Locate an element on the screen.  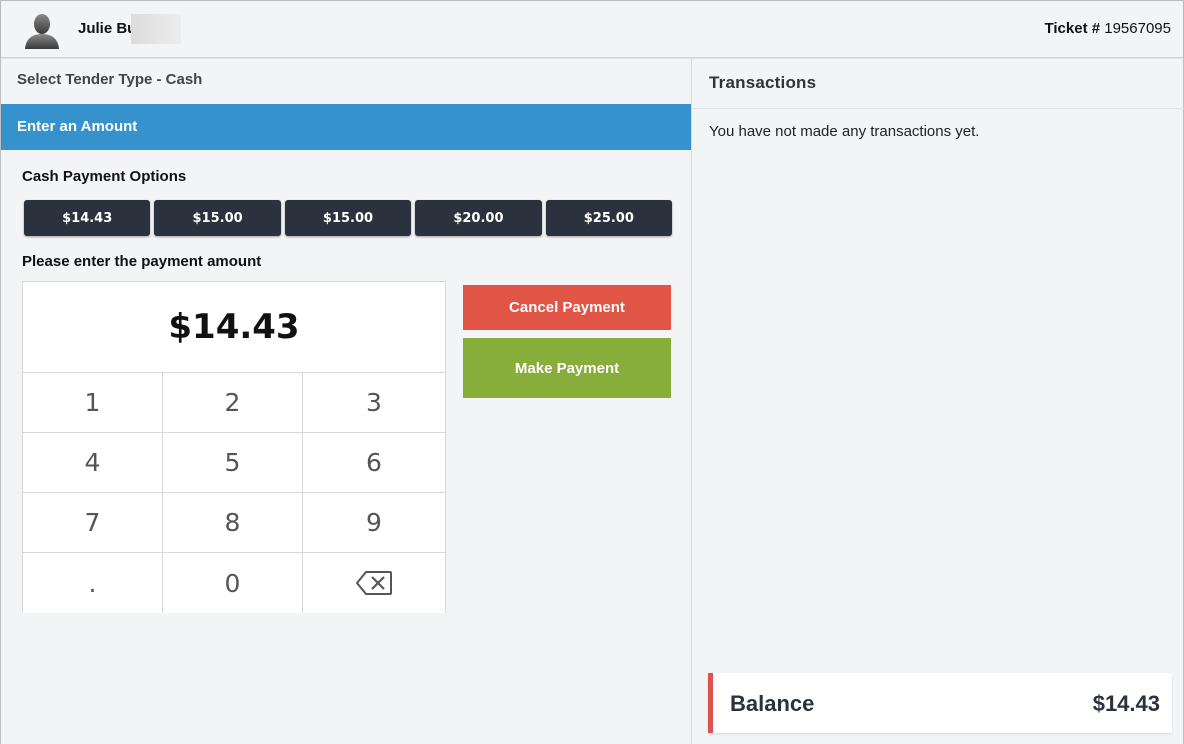
ticket-info: Ticket # 19567095 is located at coordinates (1107, 28).